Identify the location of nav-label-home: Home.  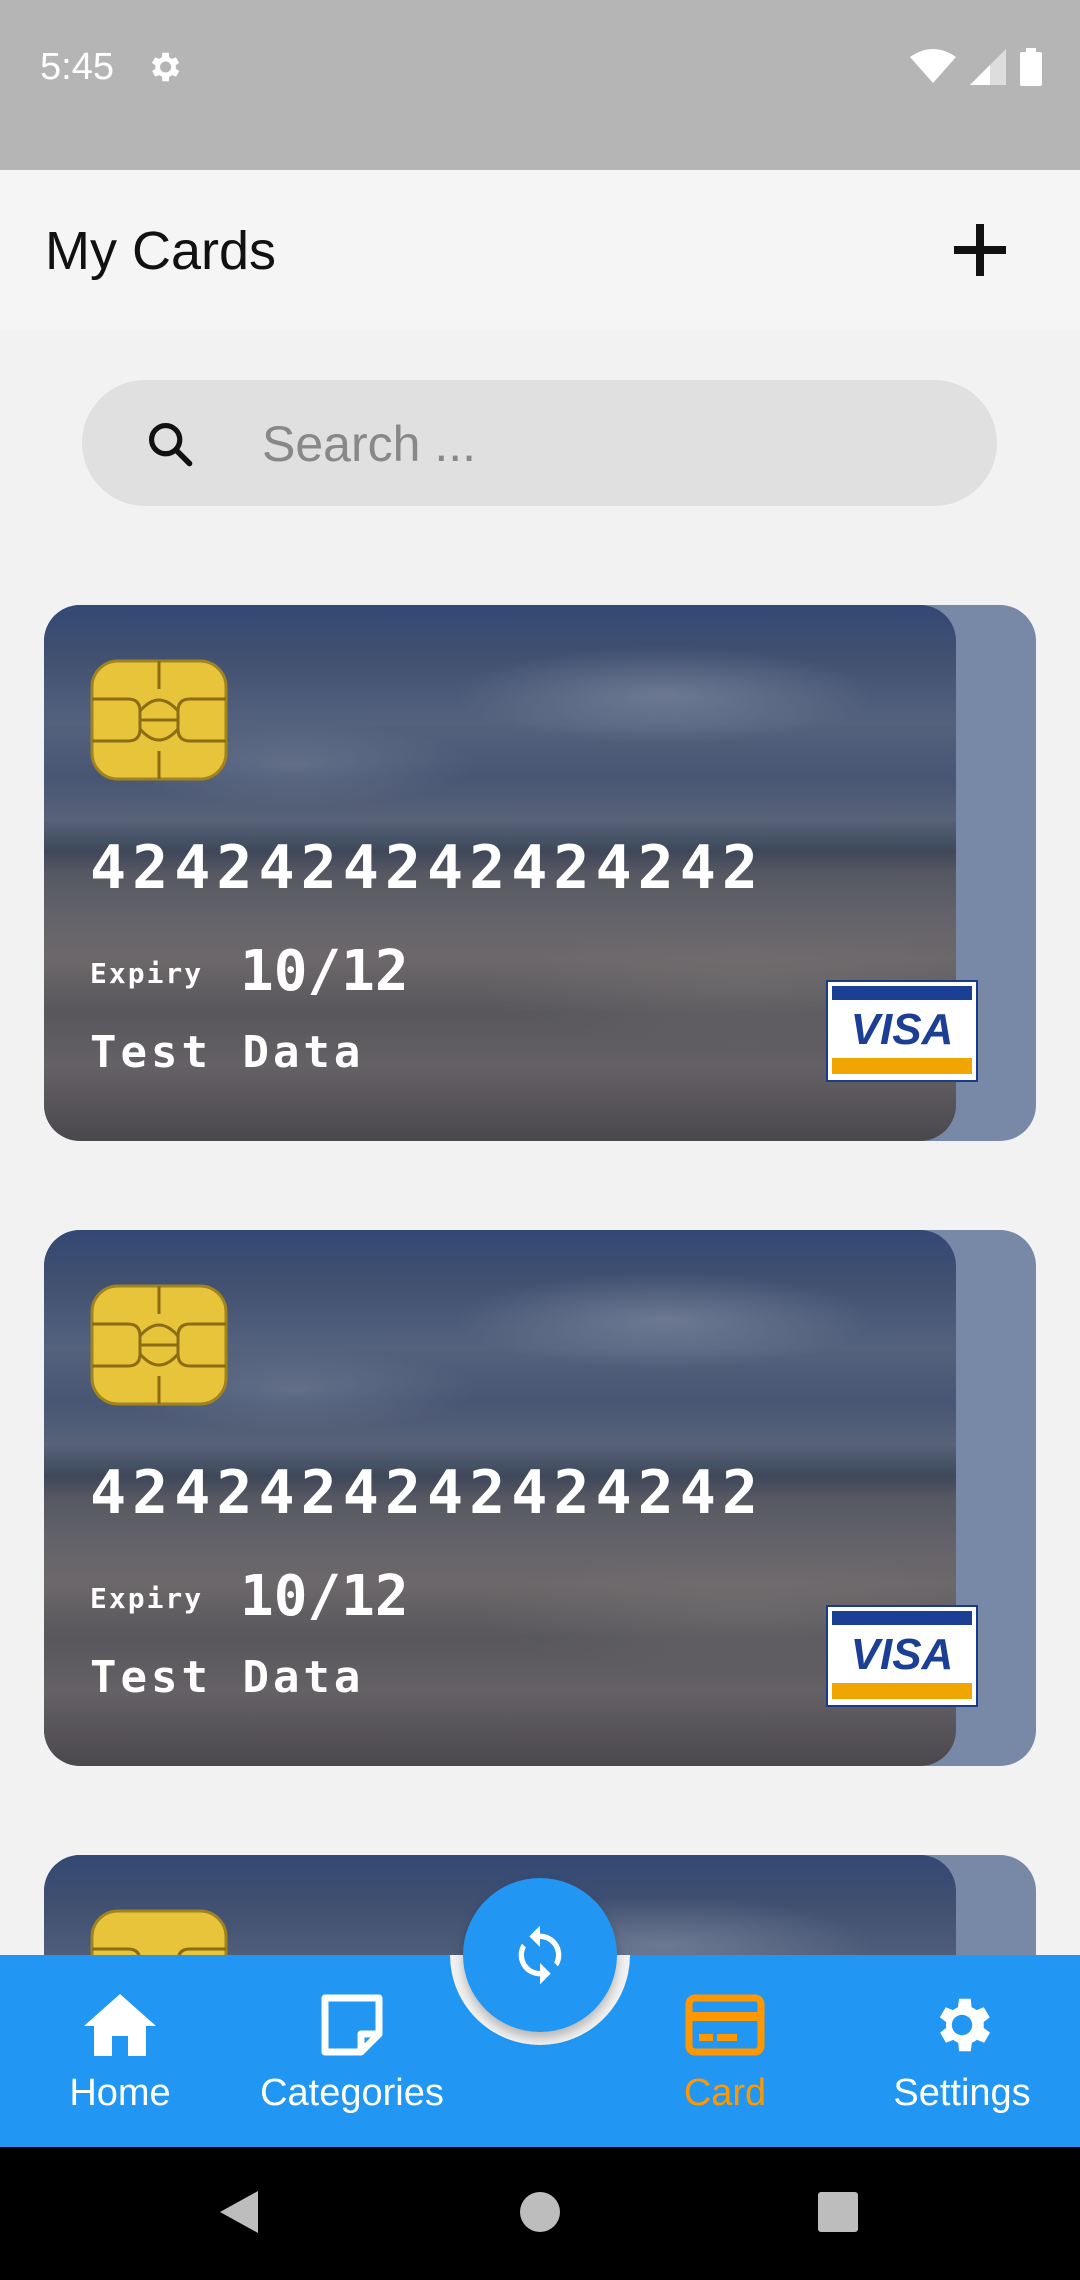
(120, 2093).